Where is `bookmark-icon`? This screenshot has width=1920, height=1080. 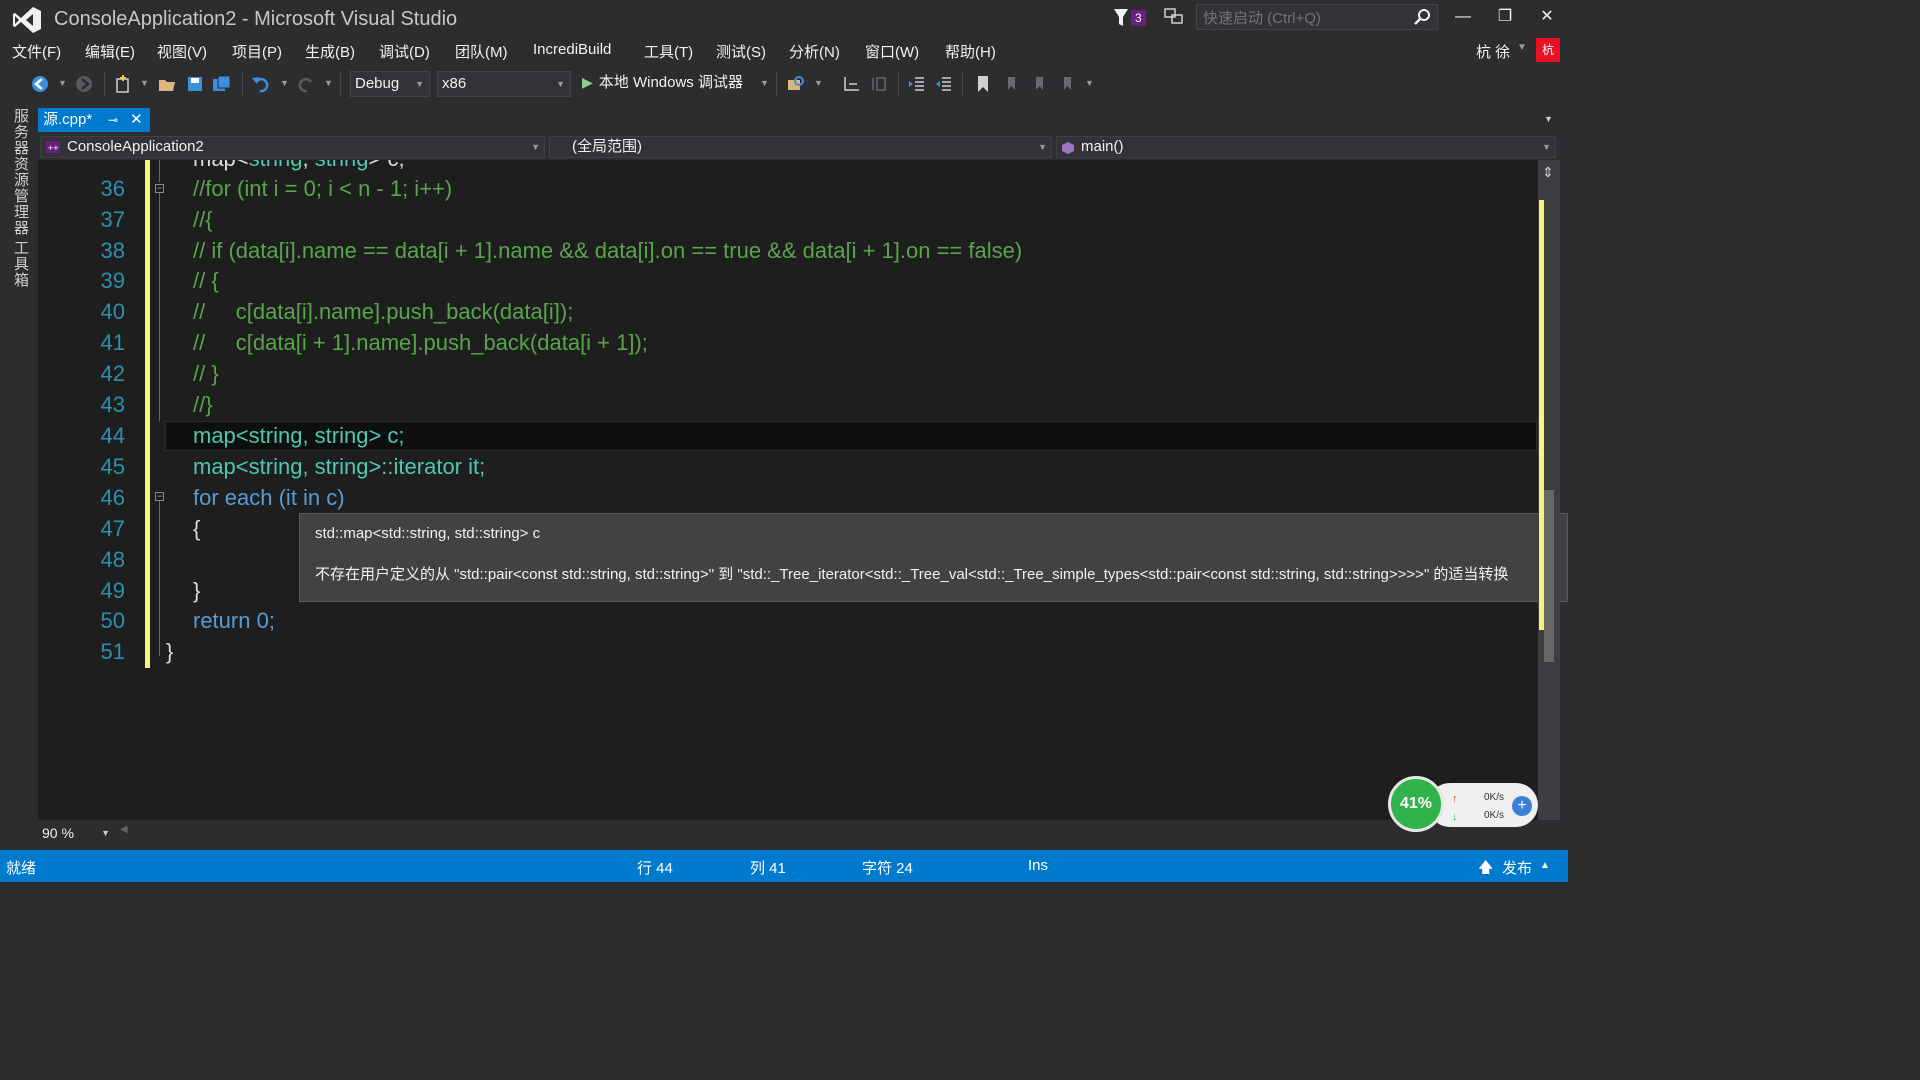 bookmark-icon is located at coordinates (983, 84).